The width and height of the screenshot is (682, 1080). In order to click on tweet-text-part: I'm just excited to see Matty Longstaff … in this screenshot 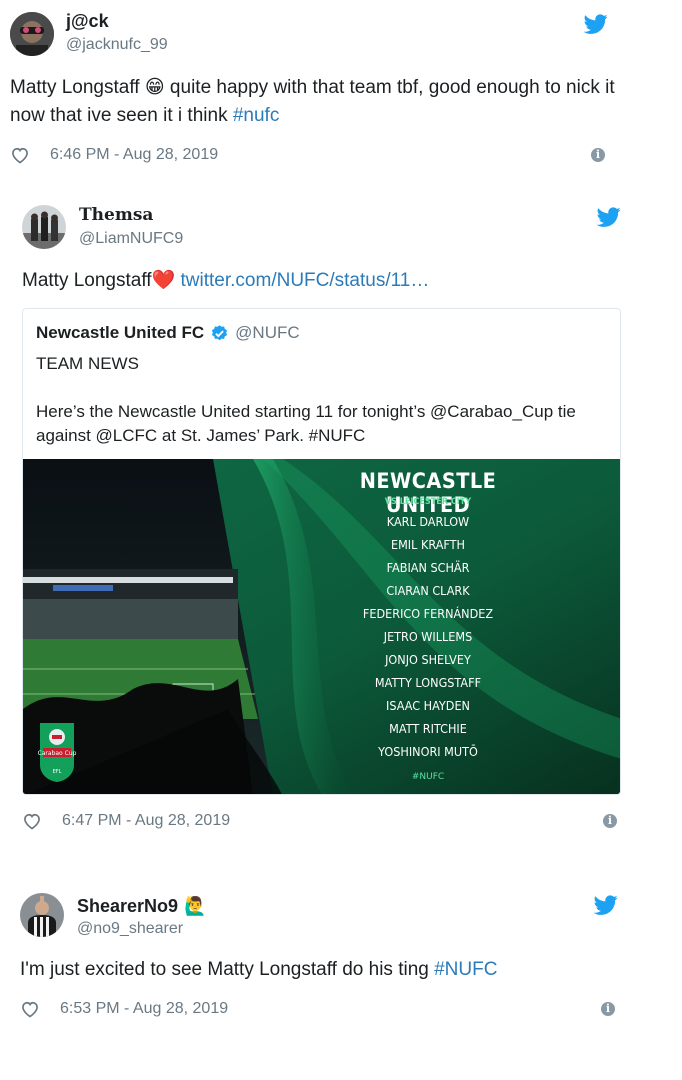, I will do `click(227, 969)`.